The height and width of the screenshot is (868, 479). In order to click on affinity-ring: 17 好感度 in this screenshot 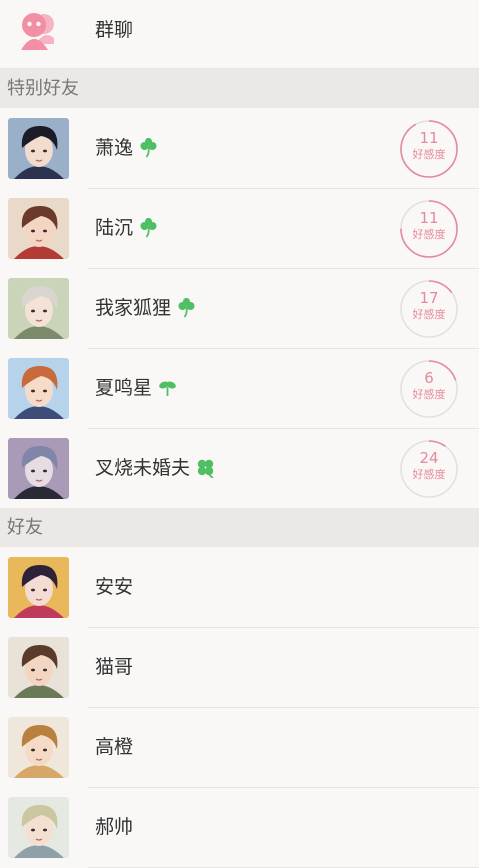, I will do `click(429, 309)`.